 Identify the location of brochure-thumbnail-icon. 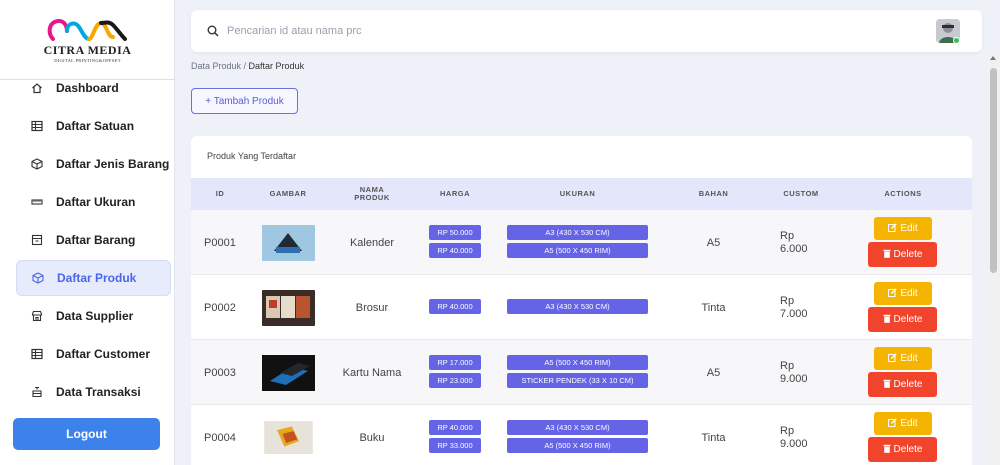
(288, 307).